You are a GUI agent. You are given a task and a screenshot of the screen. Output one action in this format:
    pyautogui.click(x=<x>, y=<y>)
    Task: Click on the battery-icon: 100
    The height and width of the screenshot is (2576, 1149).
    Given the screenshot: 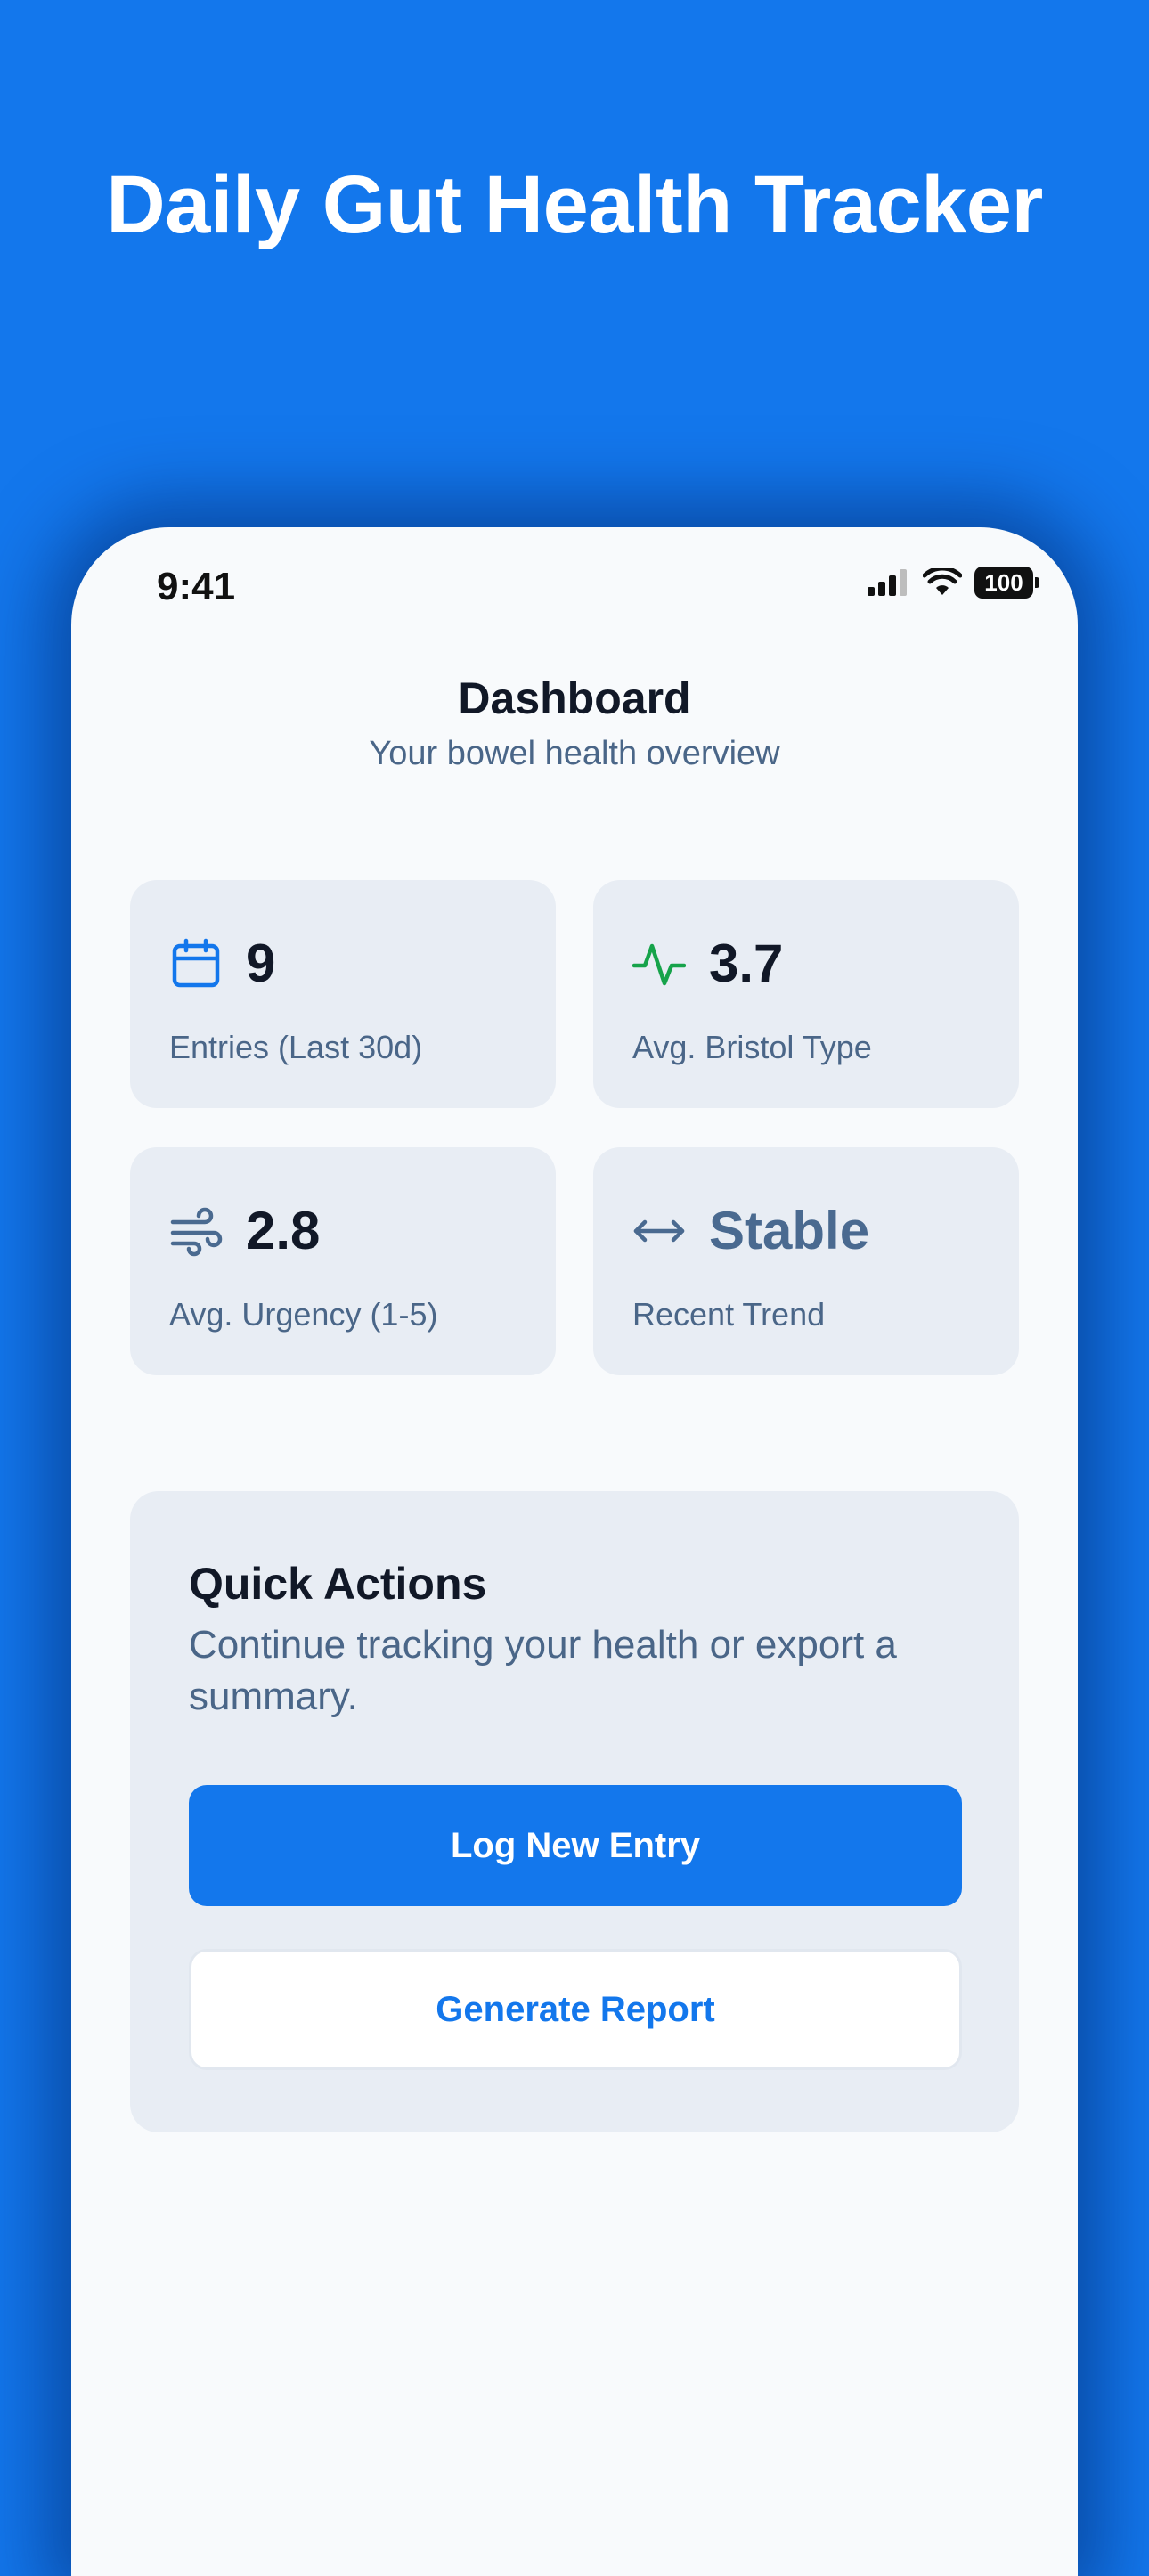 What is the action you would take?
    pyautogui.click(x=1007, y=583)
    